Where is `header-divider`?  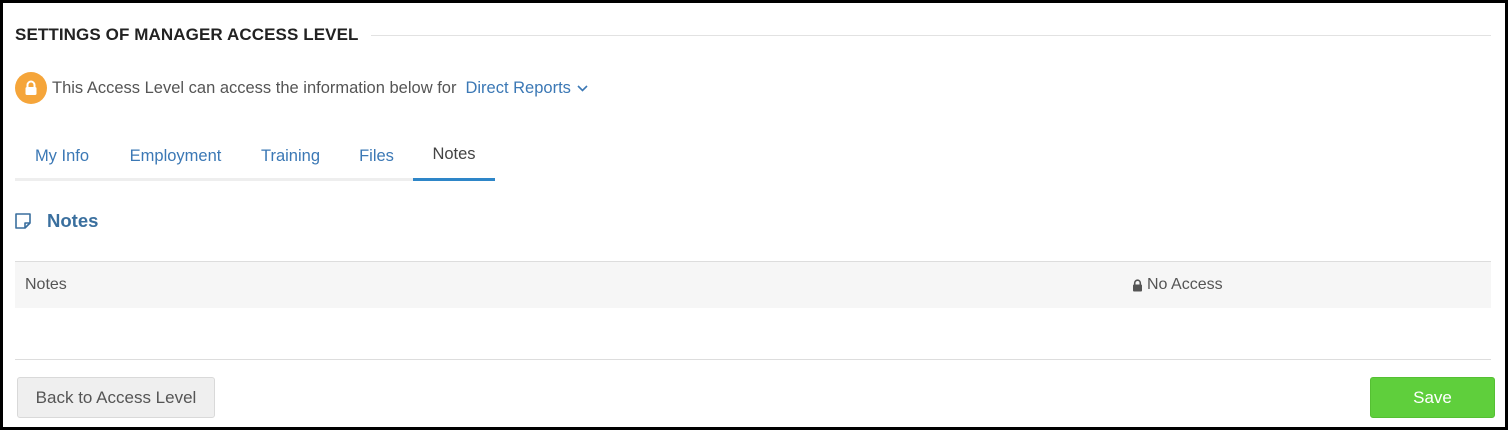 header-divider is located at coordinates (930, 35).